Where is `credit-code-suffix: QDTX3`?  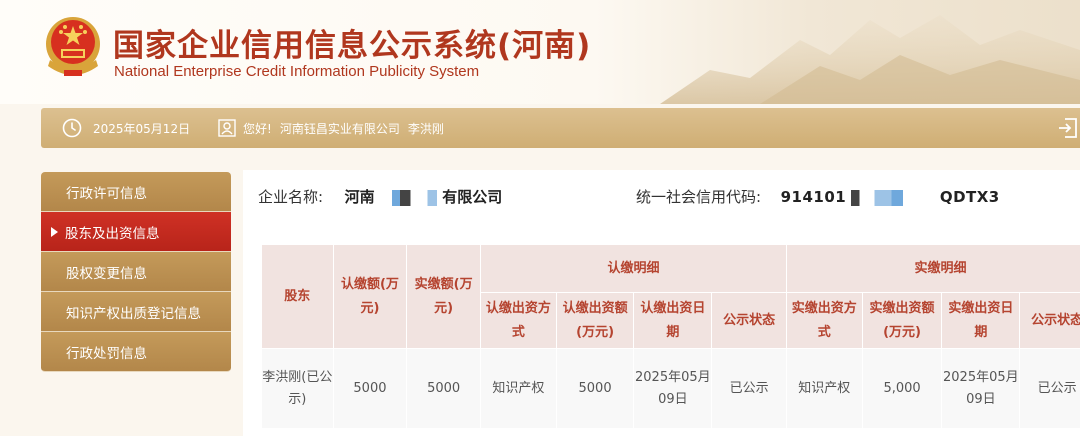 credit-code-suffix: QDTX3 is located at coordinates (969, 197).